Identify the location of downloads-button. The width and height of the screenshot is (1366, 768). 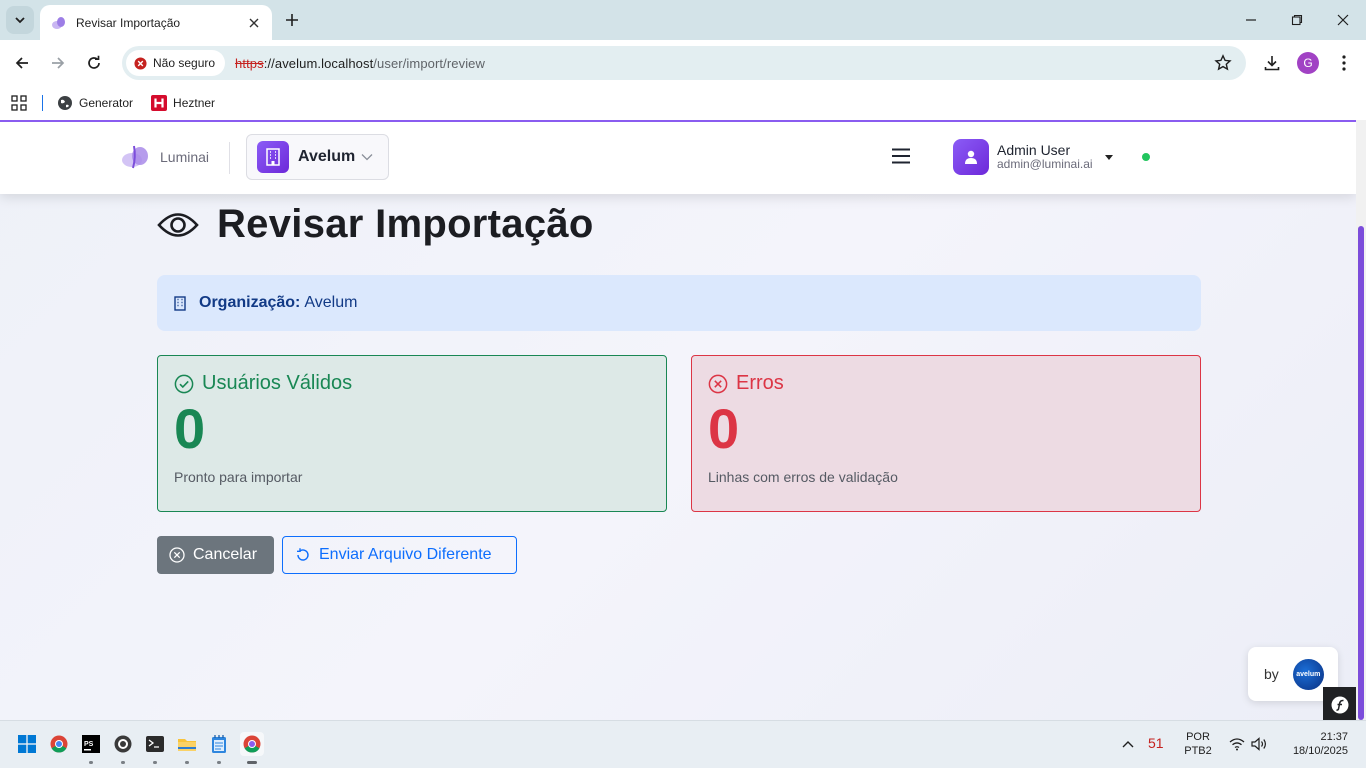
(1272, 63).